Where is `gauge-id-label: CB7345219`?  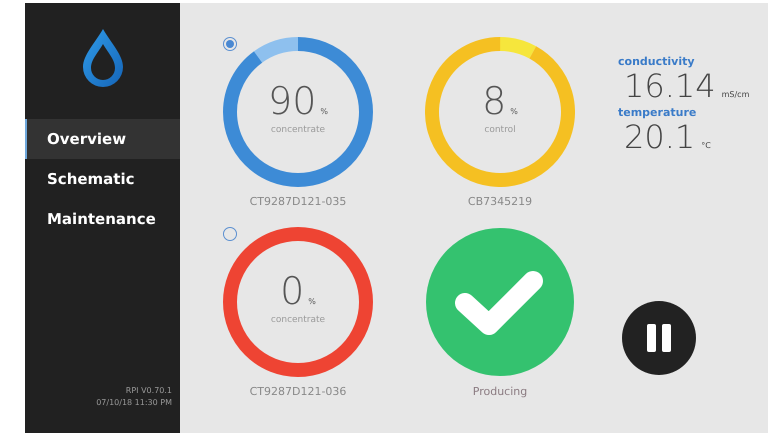 gauge-id-label: CB7345219 is located at coordinates (500, 201).